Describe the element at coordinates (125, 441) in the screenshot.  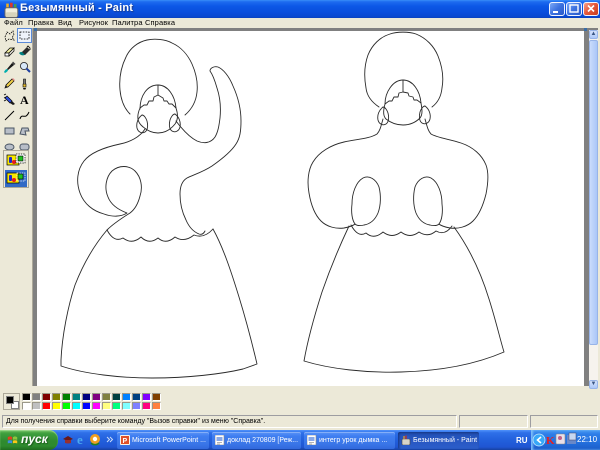
I see `svg-text: P` at that location.